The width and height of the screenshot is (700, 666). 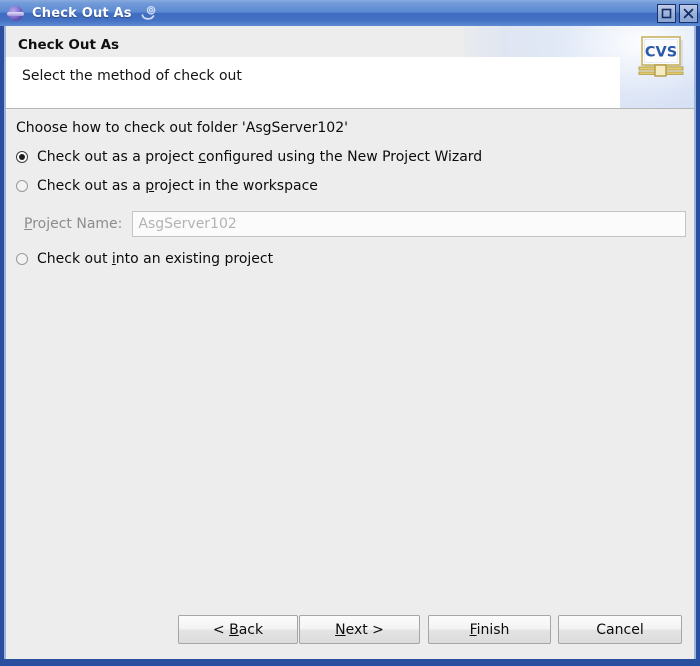 I want to click on radio-label-text-before: Check out as a, so click(x=91, y=186).